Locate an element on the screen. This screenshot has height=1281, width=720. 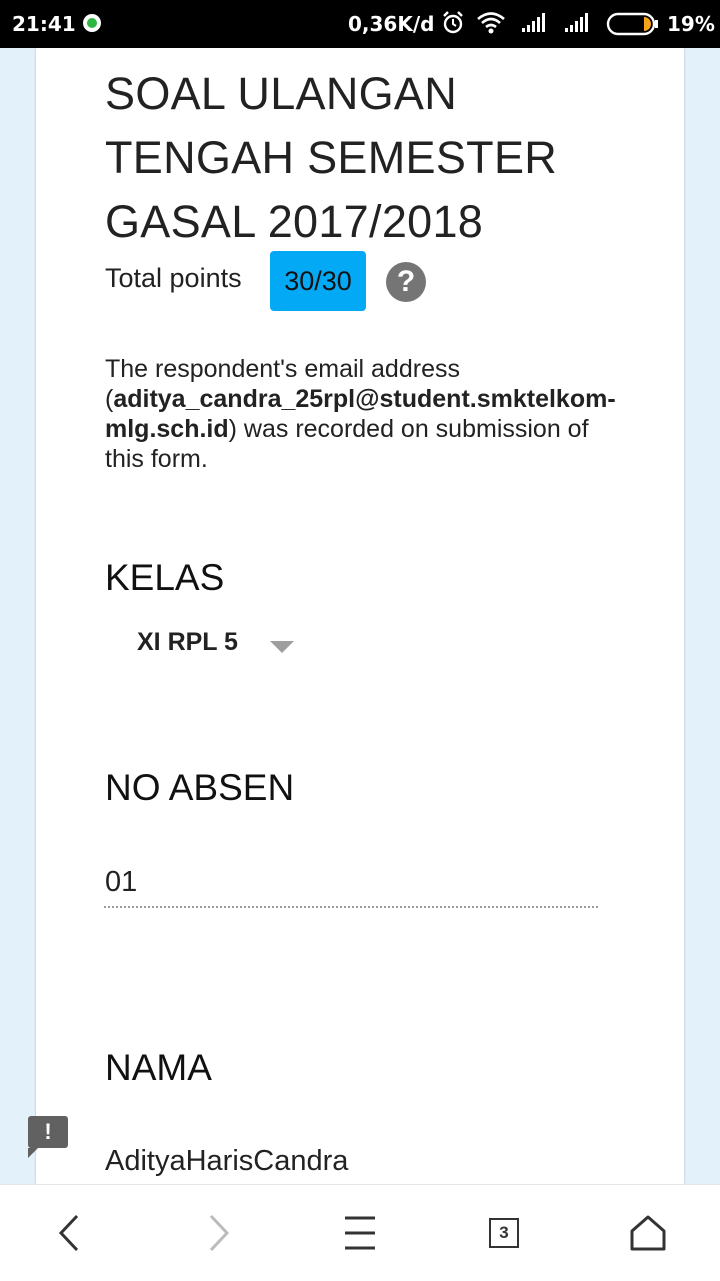
forward-button is located at coordinates (218, 1233).